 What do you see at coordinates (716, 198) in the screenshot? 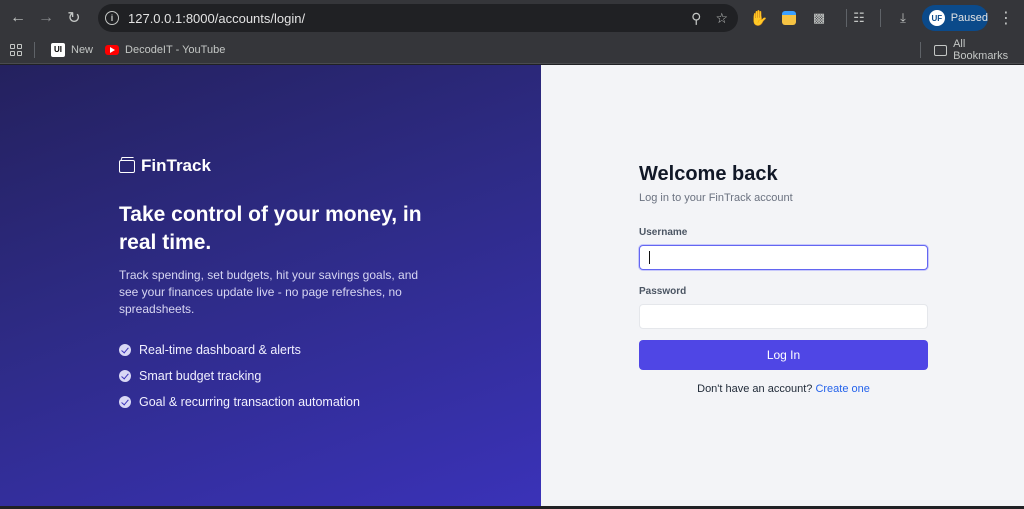
I see `login-subtitle: Log in to your FinTrack account` at bounding box center [716, 198].